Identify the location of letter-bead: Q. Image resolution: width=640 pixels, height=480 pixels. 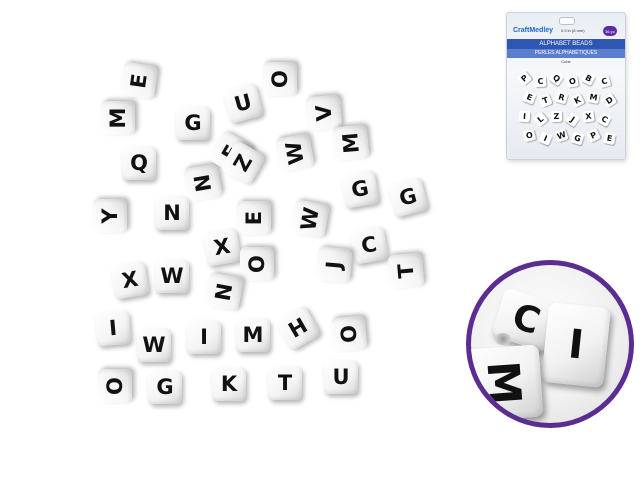
(139, 163).